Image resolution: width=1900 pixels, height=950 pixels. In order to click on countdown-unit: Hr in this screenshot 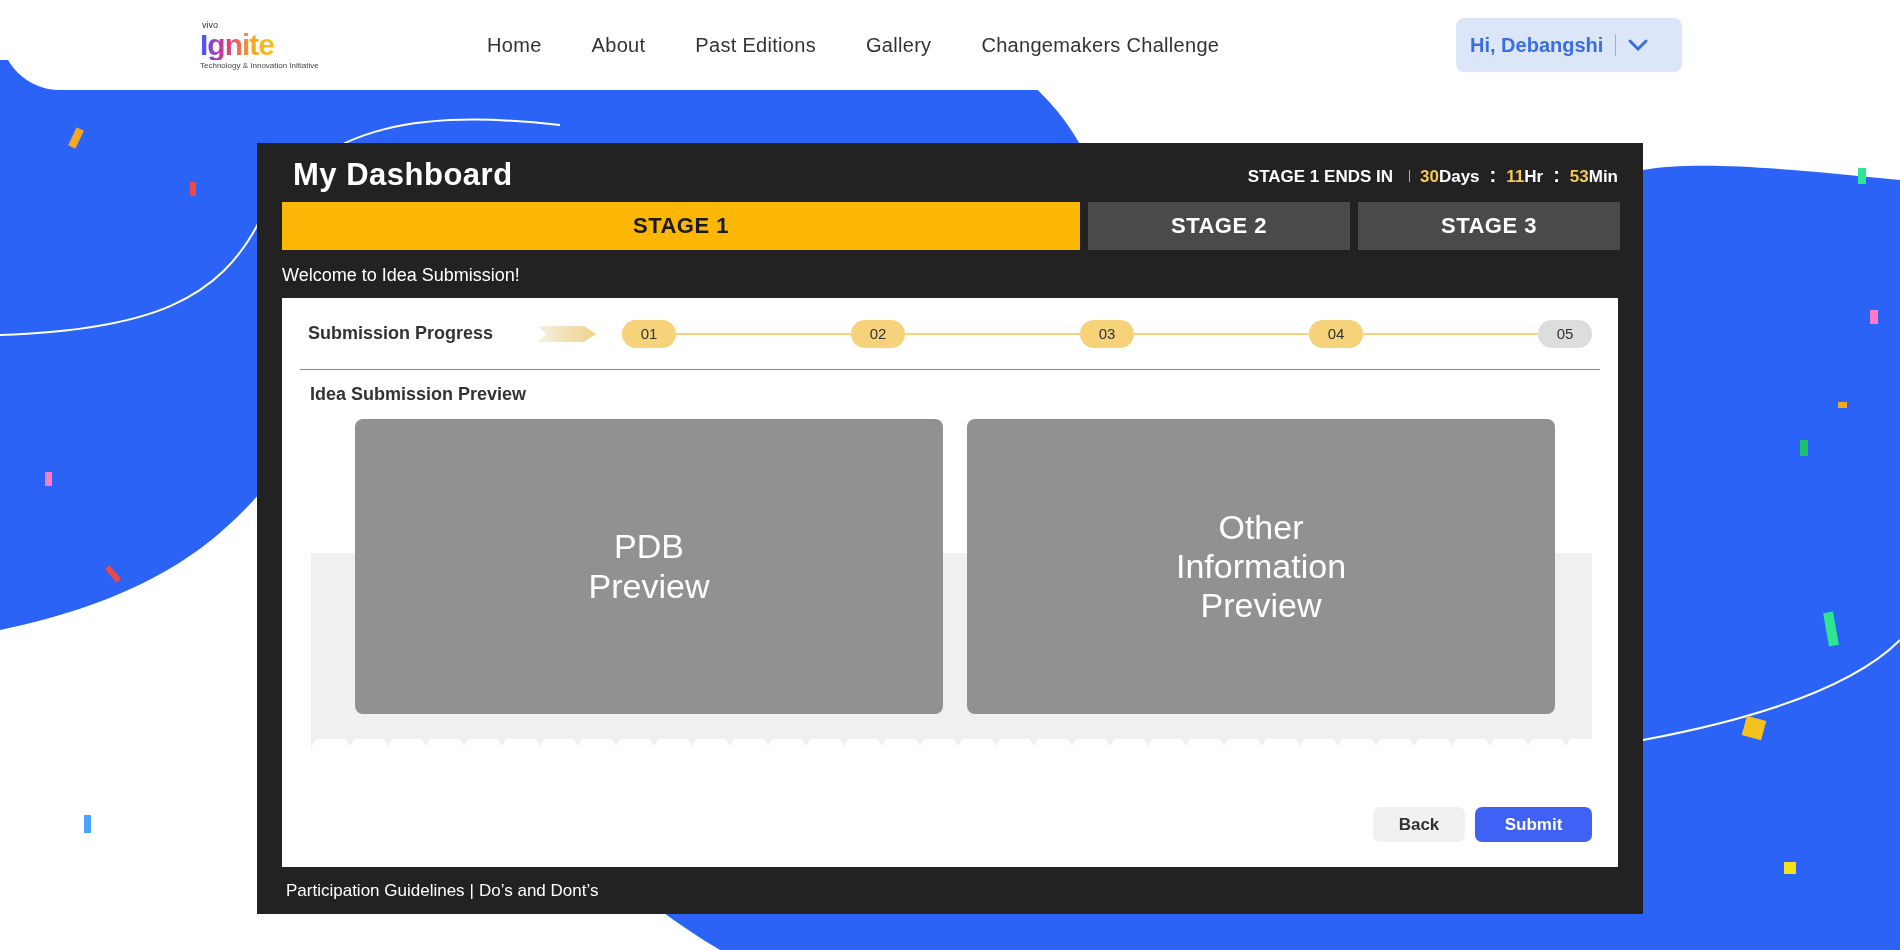, I will do `click(1534, 177)`.